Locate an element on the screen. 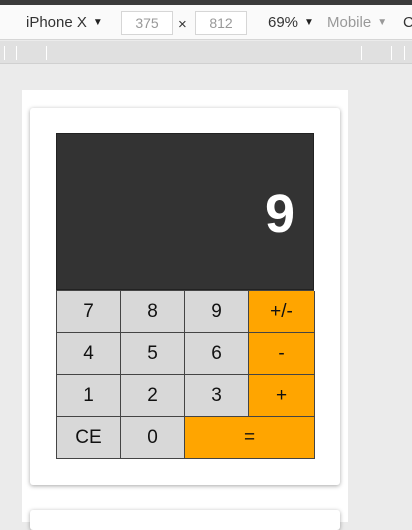  zoom-select: 69% ▼ is located at coordinates (291, 22).